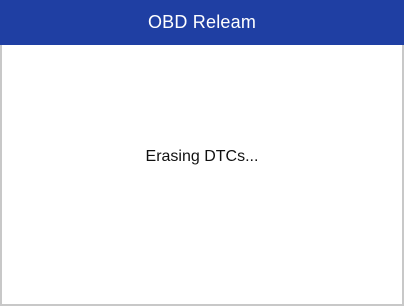 This screenshot has width=404, height=306. I want to click on screen-title: OBD Releam, so click(202, 22).